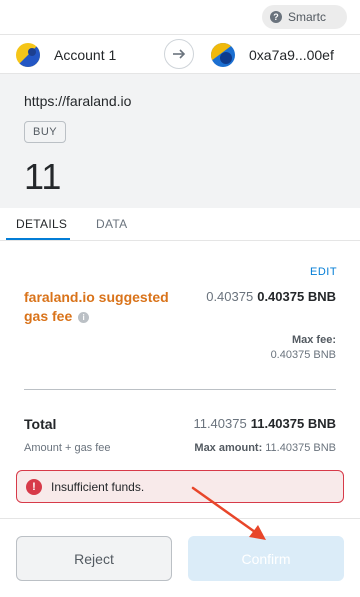 This screenshot has width=360, height=597. Describe the element at coordinates (43, 176) in the screenshot. I see `transaction-amount: 11` at that location.